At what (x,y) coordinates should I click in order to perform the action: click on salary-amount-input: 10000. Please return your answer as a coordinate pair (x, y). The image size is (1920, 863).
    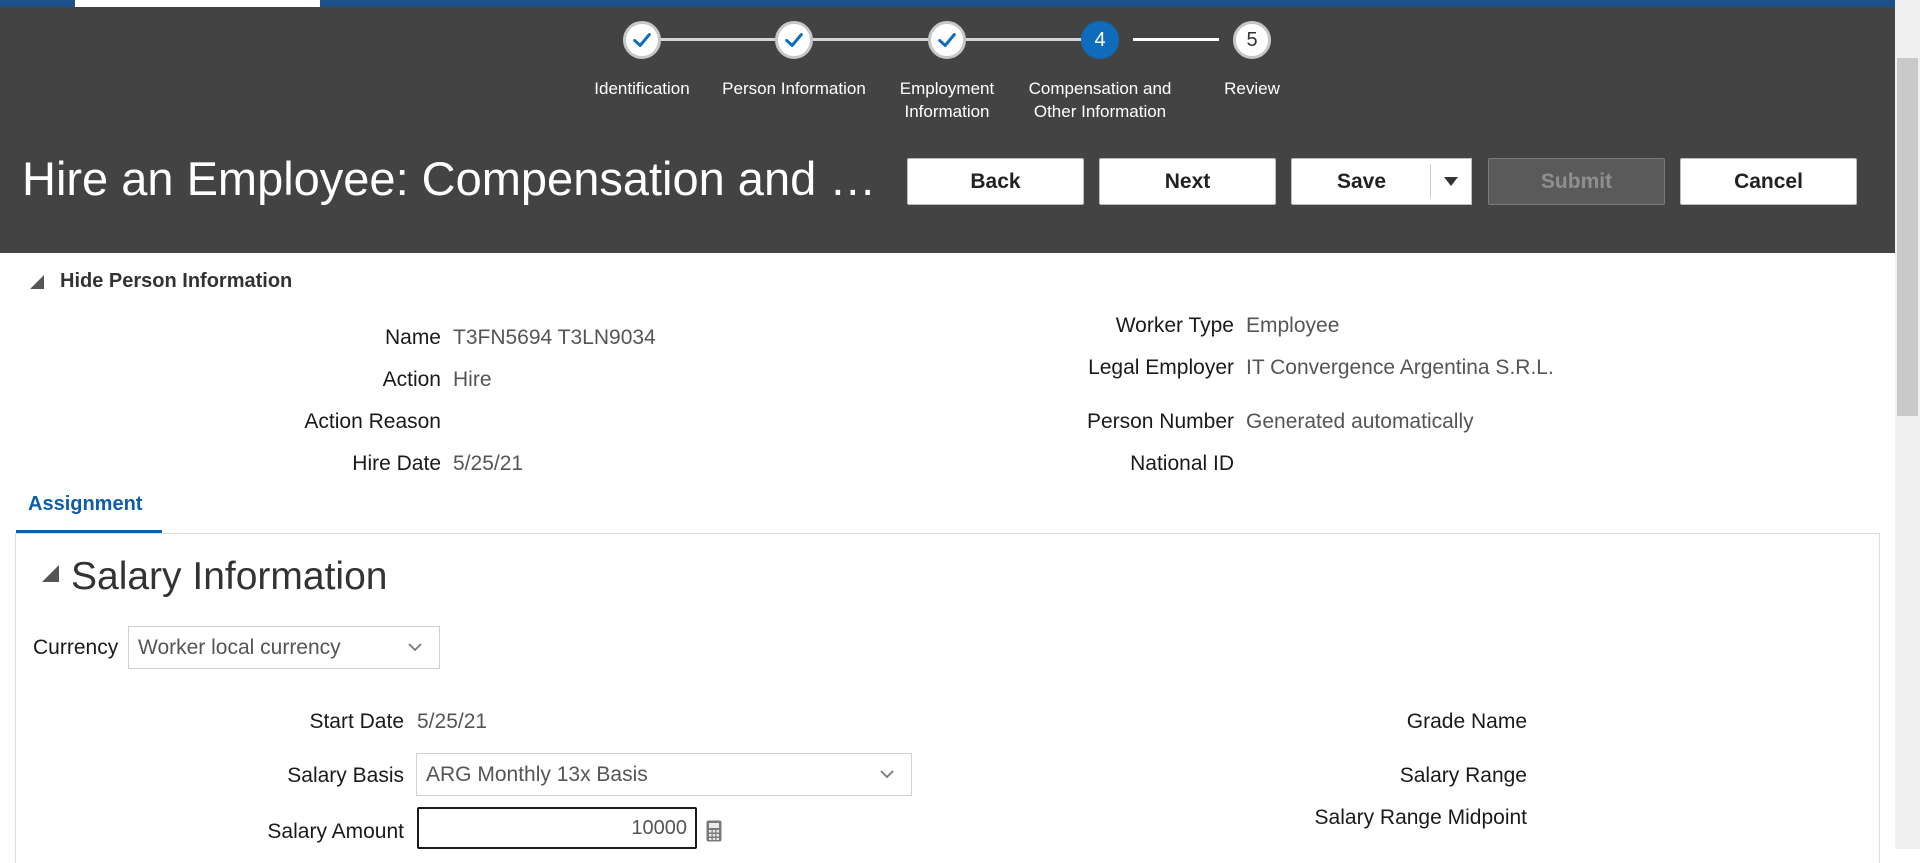
    Looking at the image, I should click on (557, 828).